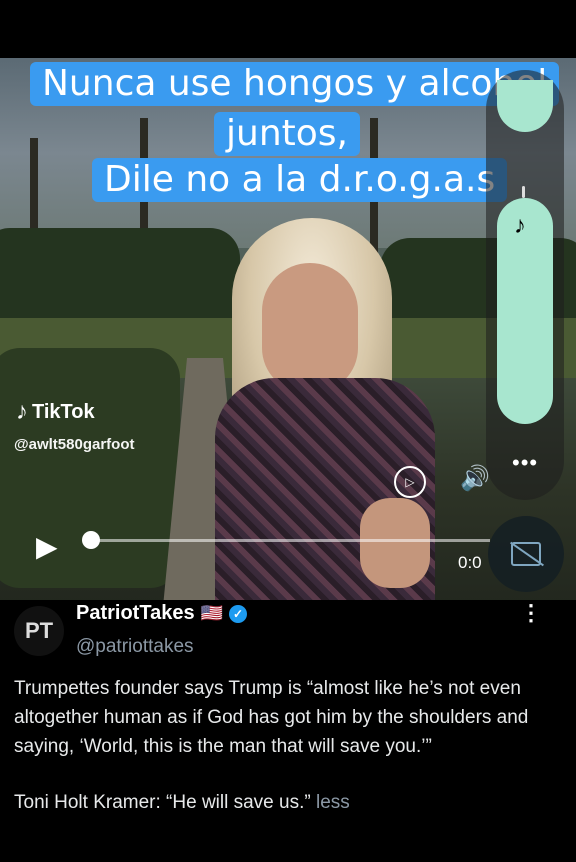 The image size is (576, 862). Describe the element at coordinates (90, 468) in the screenshot. I see `hedge` at that location.